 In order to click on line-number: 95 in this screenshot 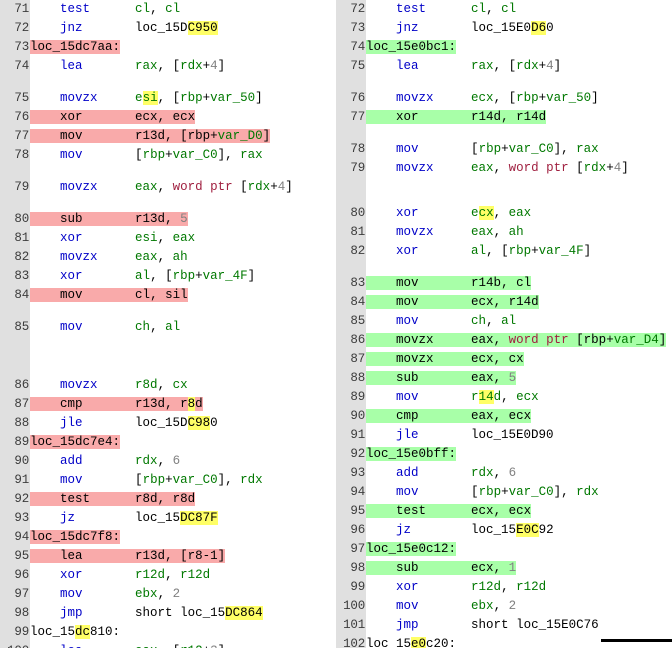, I will do `click(15, 556)`.